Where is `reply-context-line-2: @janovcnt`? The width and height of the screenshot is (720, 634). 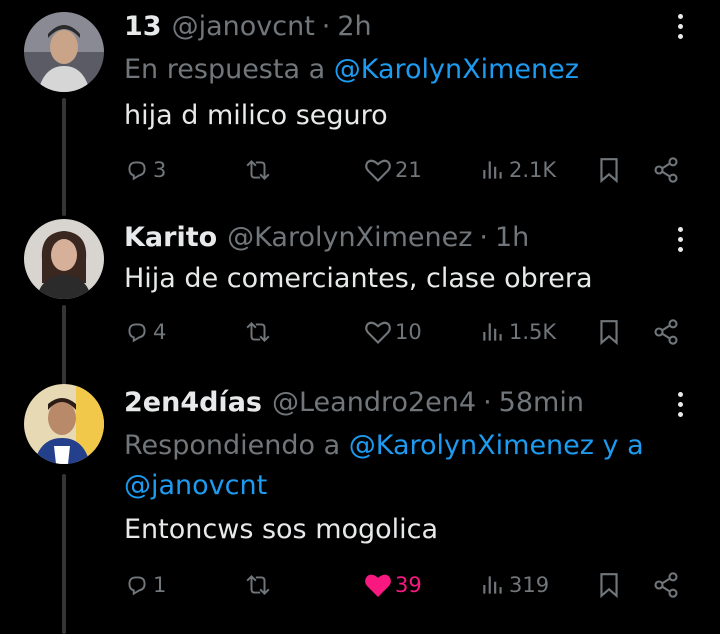
reply-context-line-2: @janovcnt is located at coordinates (195, 486).